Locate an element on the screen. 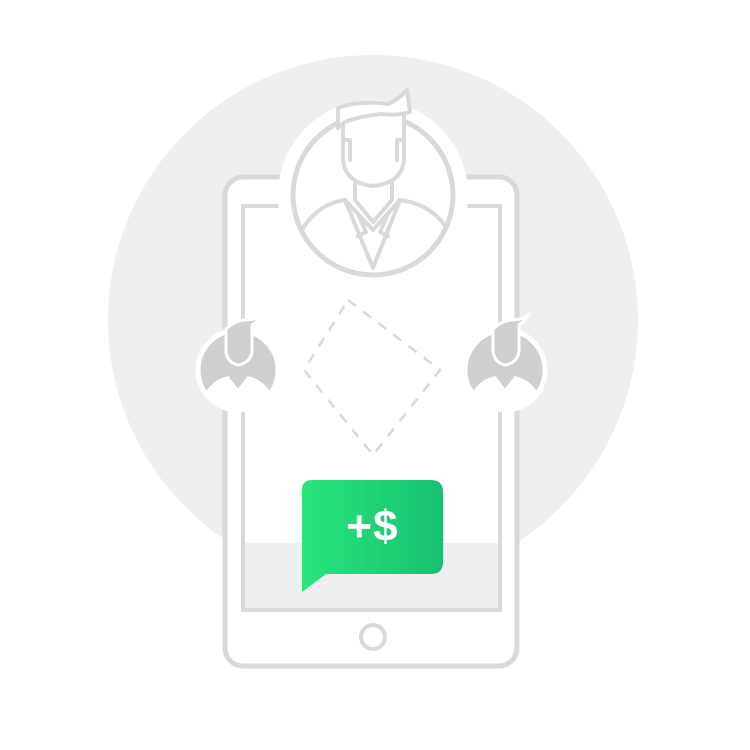 The height and width of the screenshot is (750, 750). money-bubble-label: +$ is located at coordinates (372, 526).